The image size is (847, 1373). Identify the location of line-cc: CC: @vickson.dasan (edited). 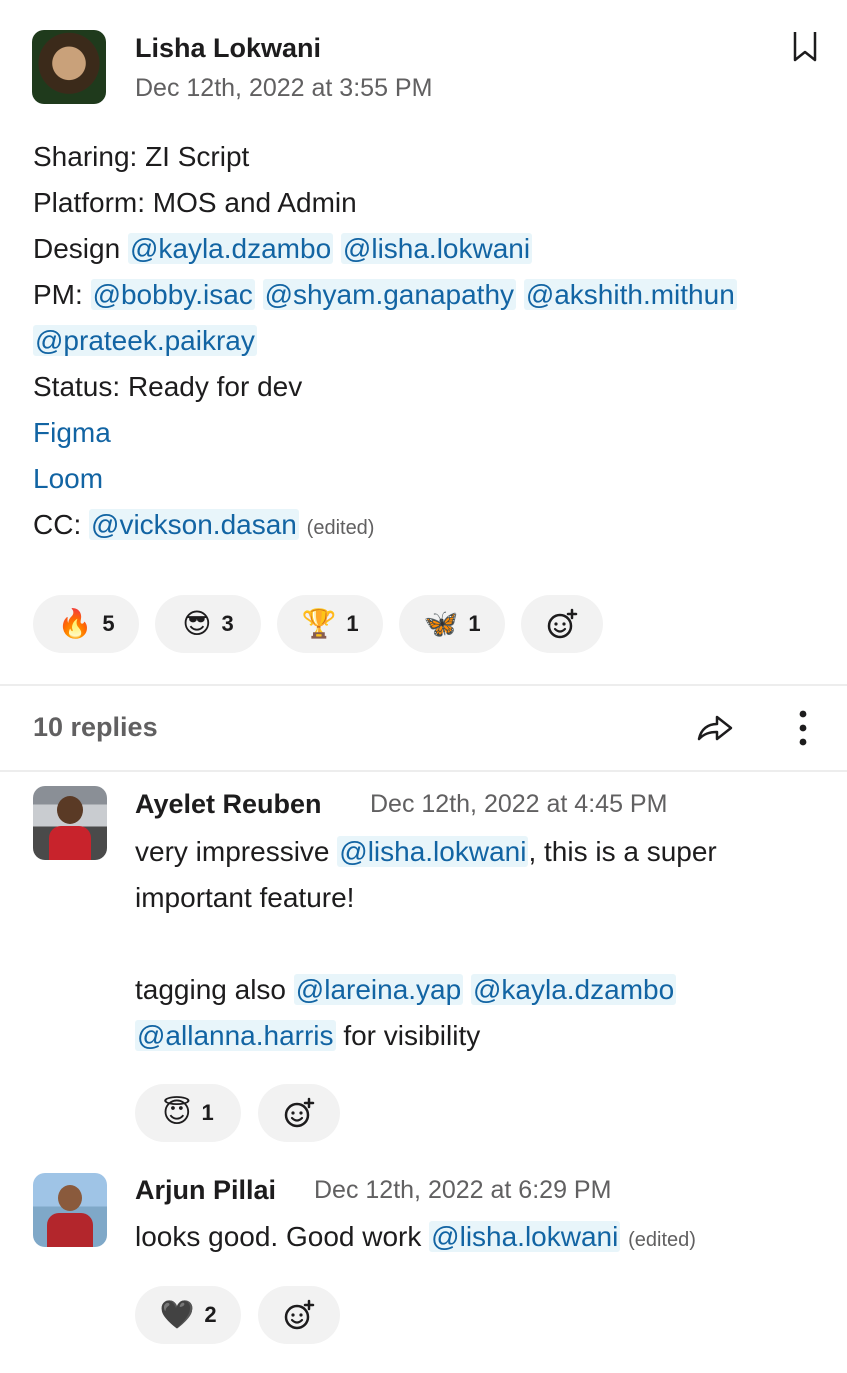
(203, 526).